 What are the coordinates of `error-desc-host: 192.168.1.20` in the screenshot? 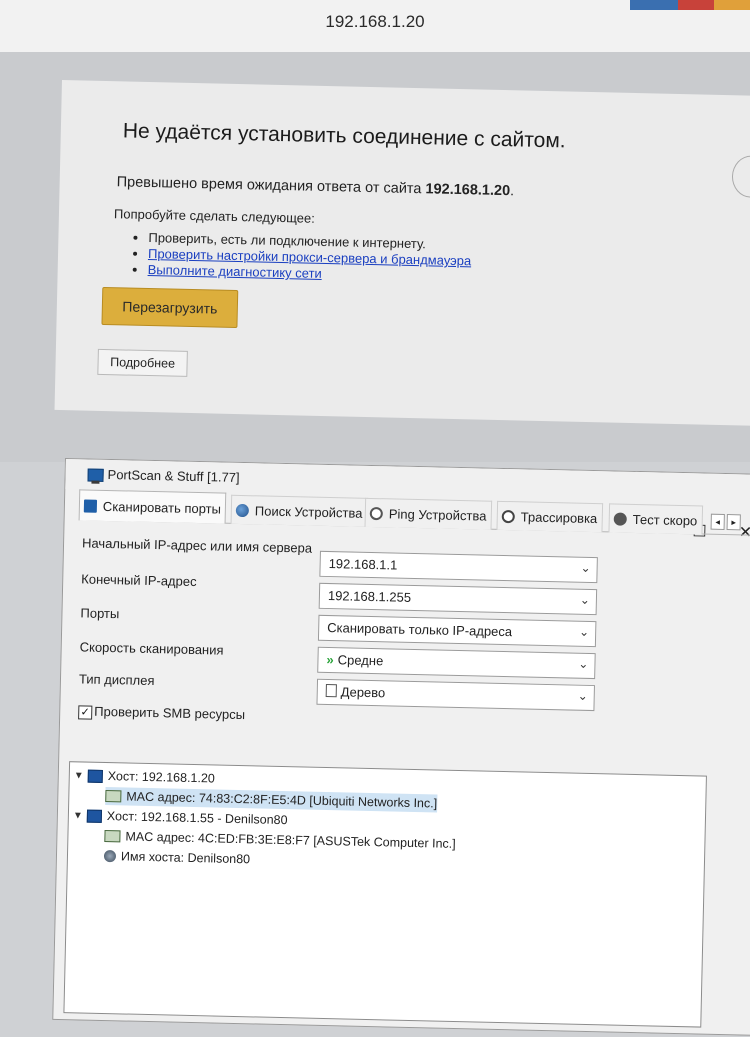 It's located at (468, 190).